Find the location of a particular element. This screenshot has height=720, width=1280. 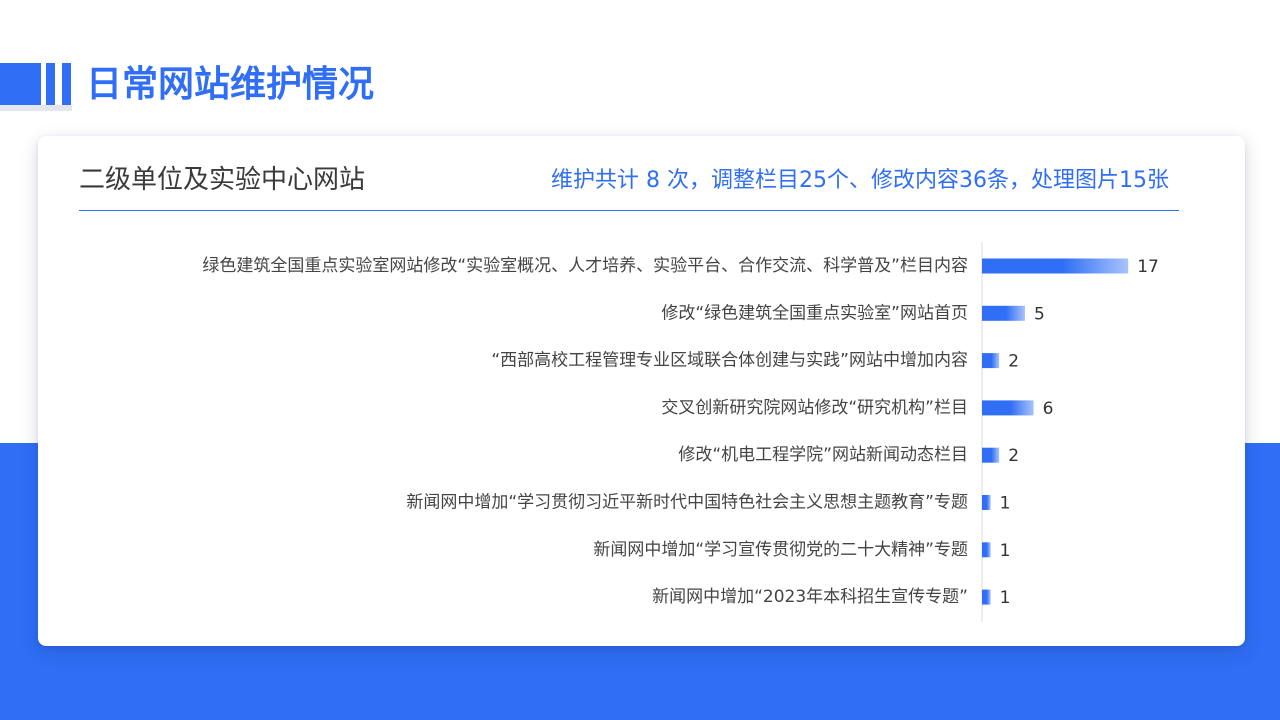

title-decoration-block is located at coordinates (20, 84).